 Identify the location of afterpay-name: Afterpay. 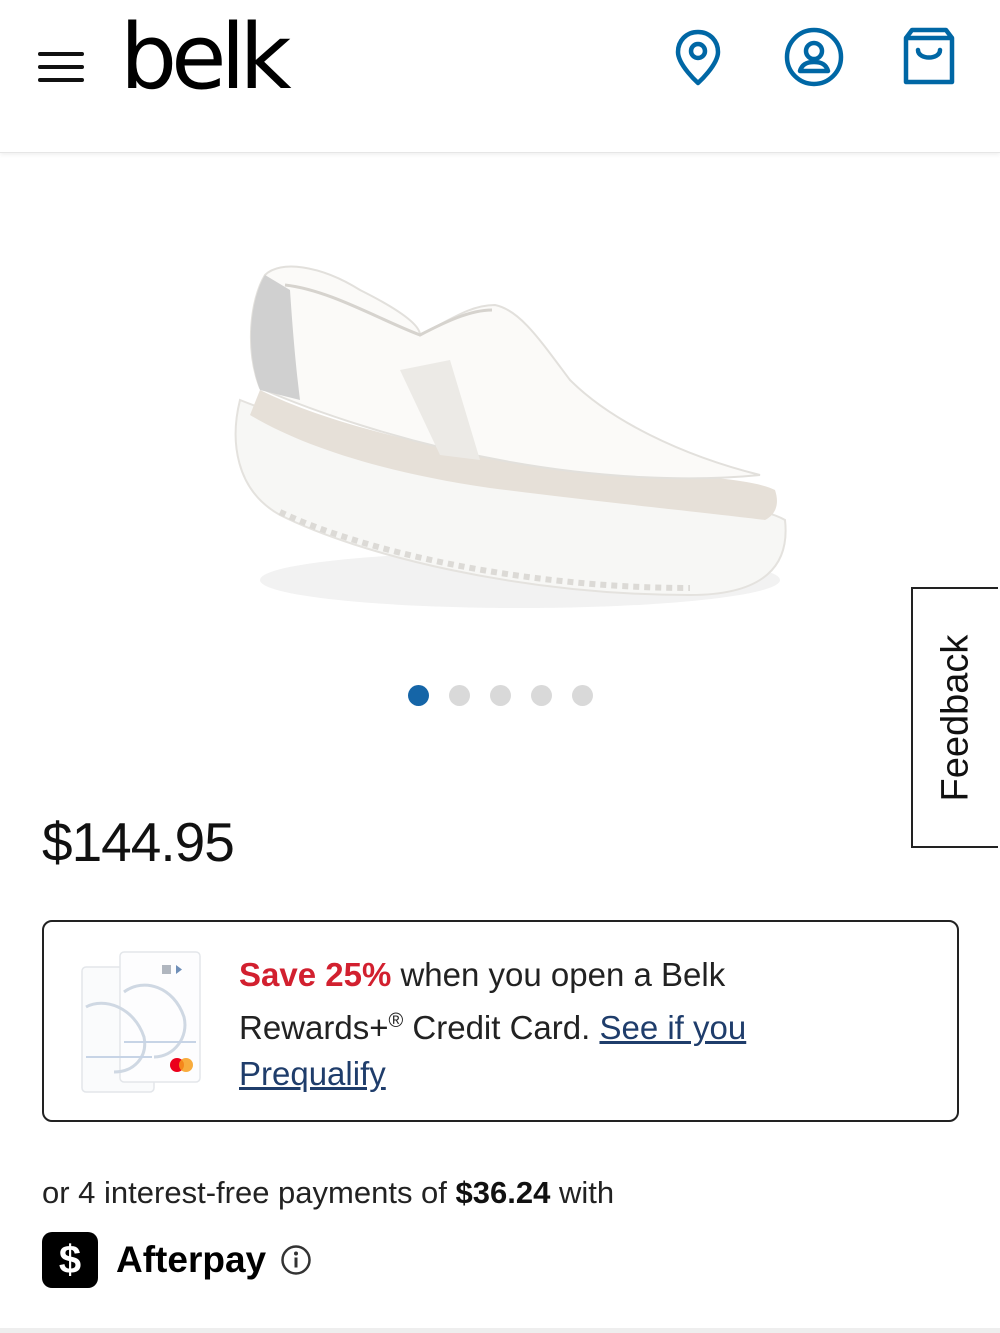
(191, 1259).